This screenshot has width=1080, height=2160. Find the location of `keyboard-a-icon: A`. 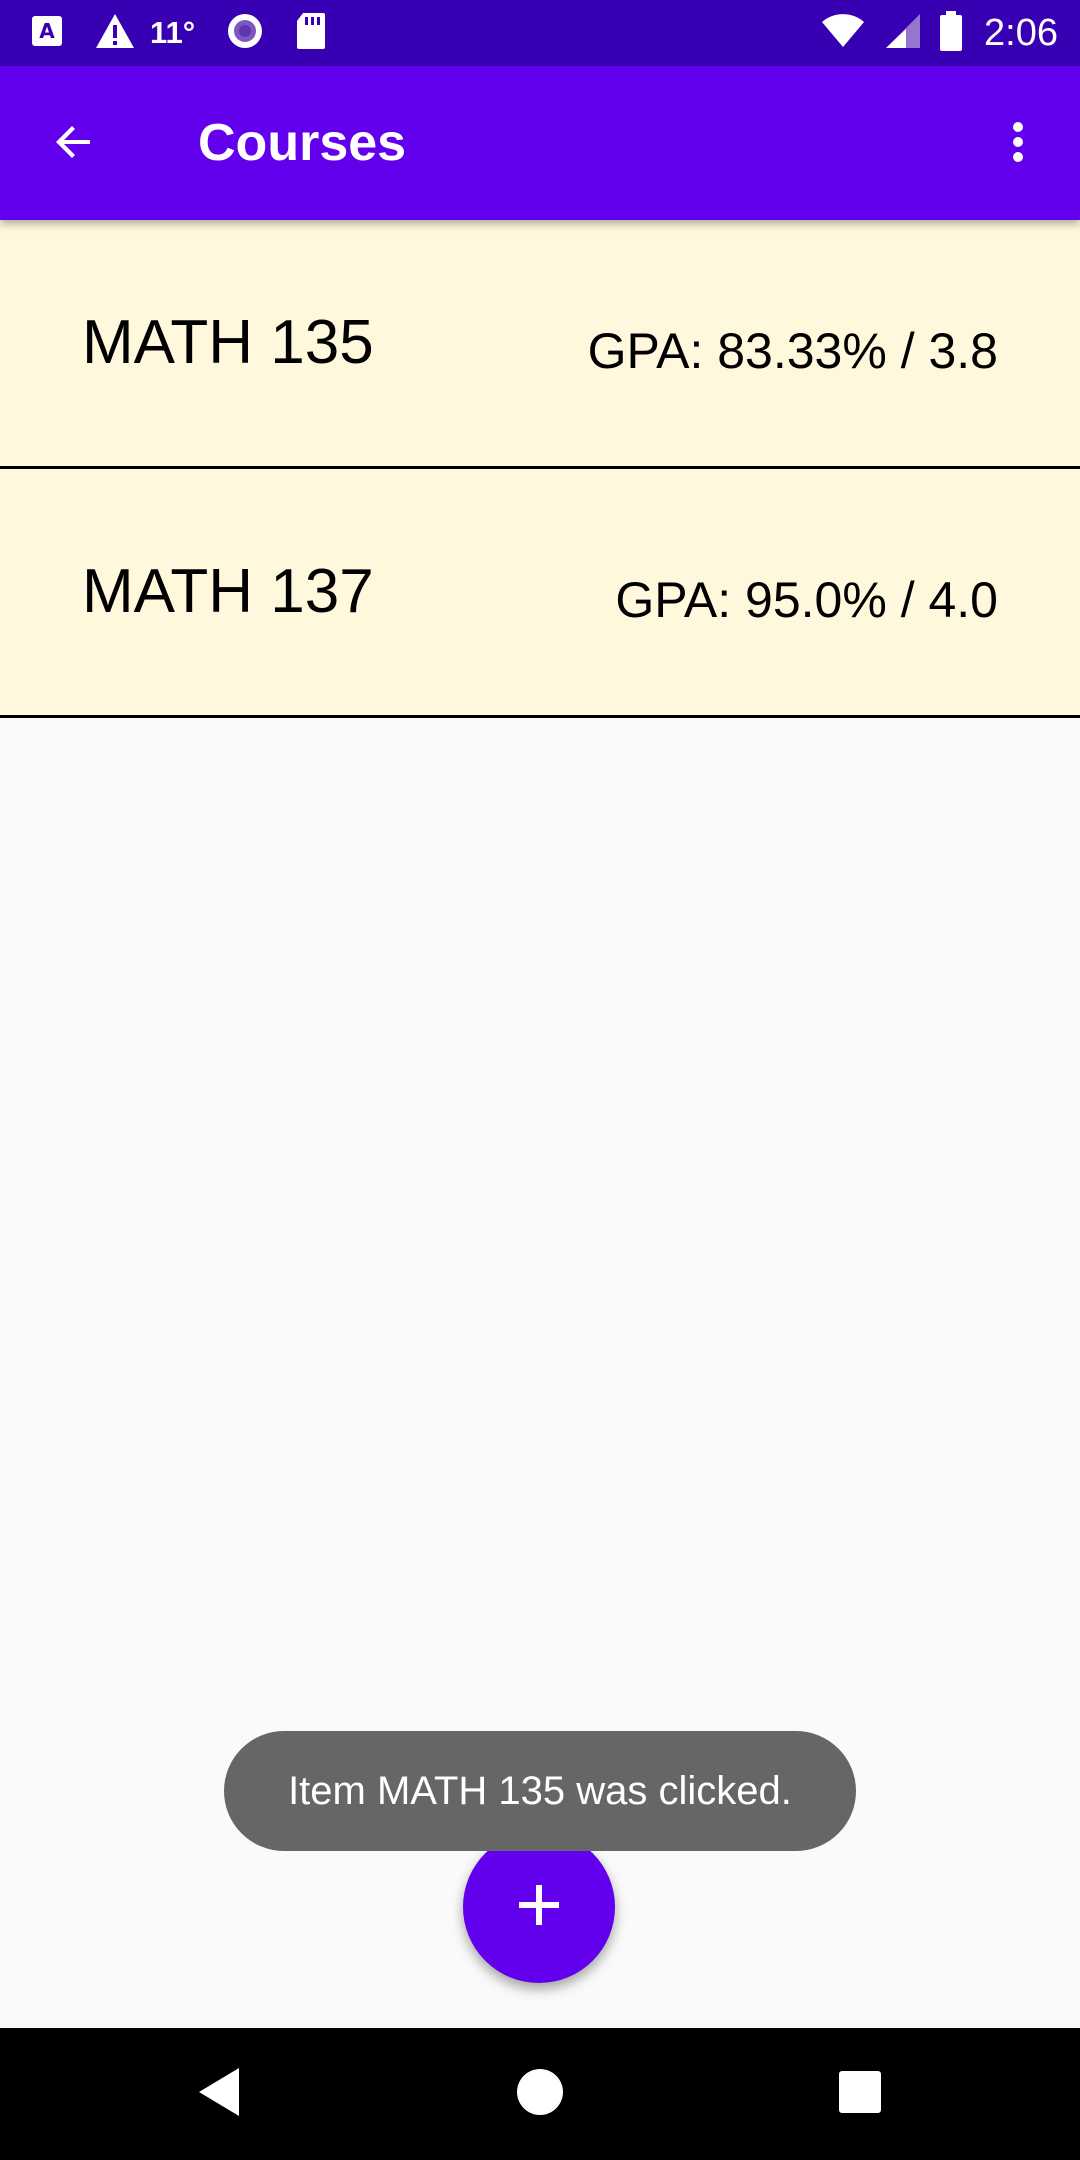

keyboard-a-icon: A is located at coordinates (47, 33).